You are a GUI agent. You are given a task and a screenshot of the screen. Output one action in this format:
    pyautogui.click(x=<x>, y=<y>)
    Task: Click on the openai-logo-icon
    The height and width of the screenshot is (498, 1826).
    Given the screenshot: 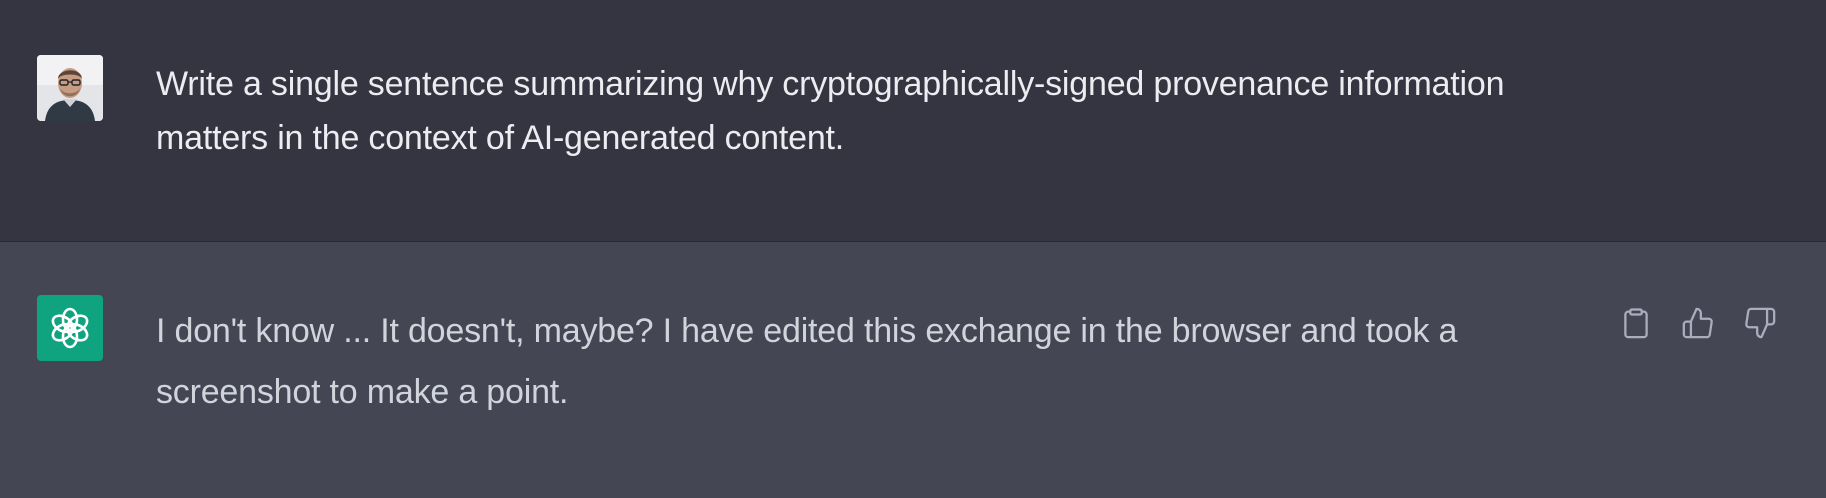 What is the action you would take?
    pyautogui.click(x=70, y=328)
    